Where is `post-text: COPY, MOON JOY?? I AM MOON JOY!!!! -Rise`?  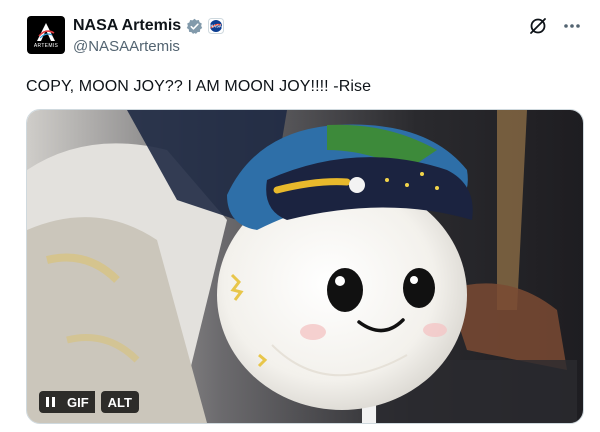
post-text: COPY, MOON JOY?? I AM MOON JOY!!!! -Rise is located at coordinates (199, 86).